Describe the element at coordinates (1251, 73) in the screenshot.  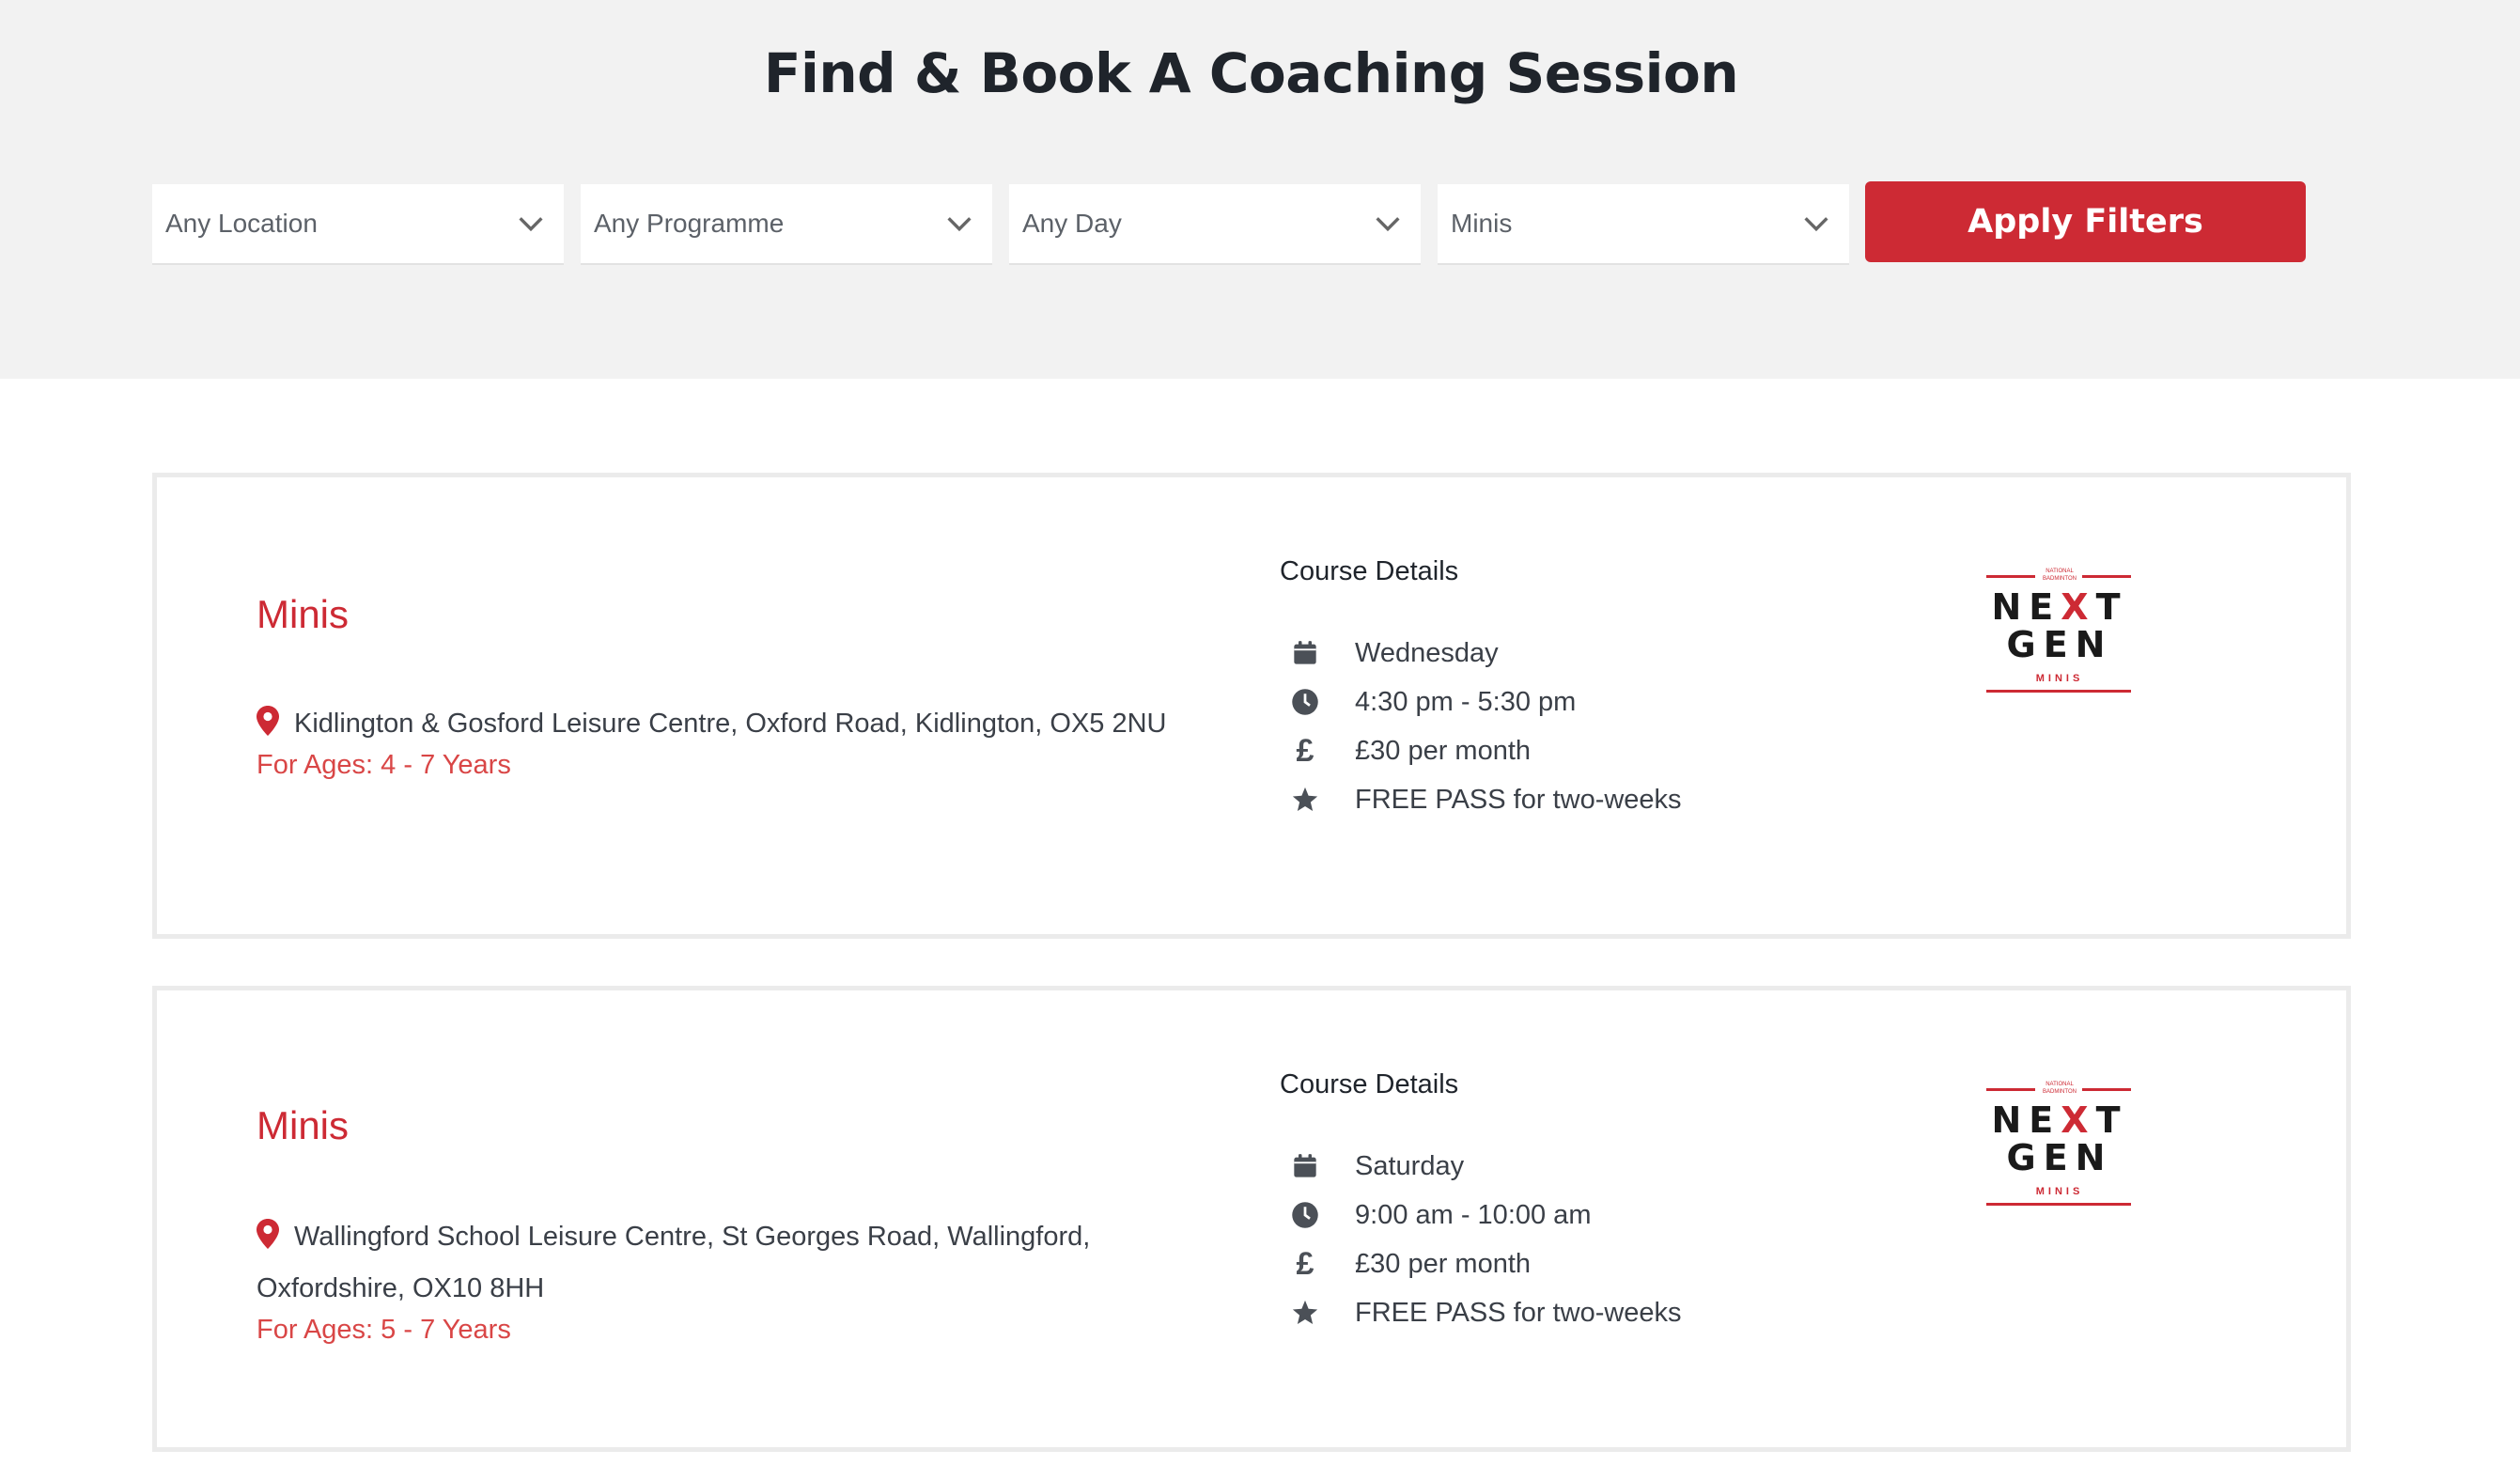
I see `page-title: Find & Book A Coaching Session` at that location.